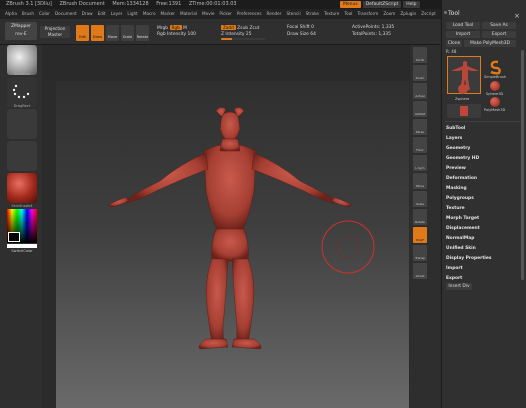 Image resolution: width=526 pixels, height=408 pixels. I want to click on z-intensity-slider, so click(243, 39).